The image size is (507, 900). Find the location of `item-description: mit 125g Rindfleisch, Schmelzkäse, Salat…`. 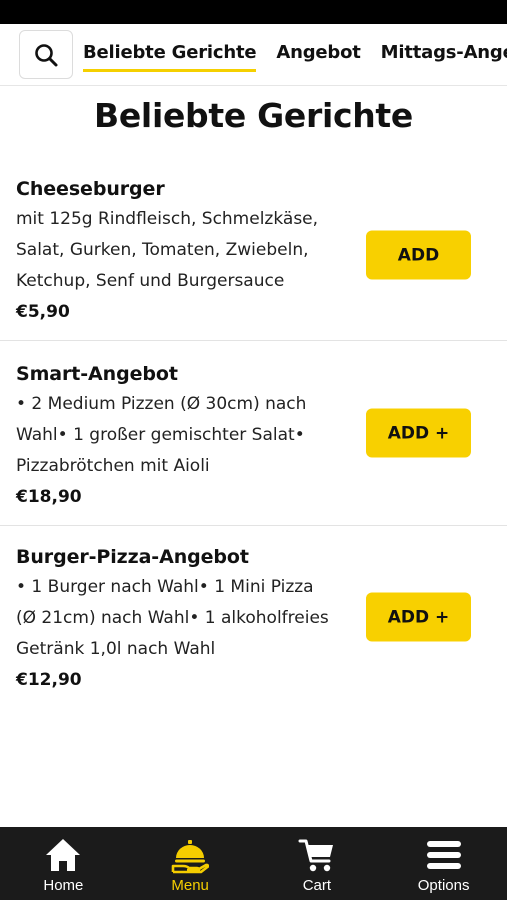

item-description: mit 125g Rindfleisch, Schmelzkäse, Salat… is located at coordinates (167, 250).